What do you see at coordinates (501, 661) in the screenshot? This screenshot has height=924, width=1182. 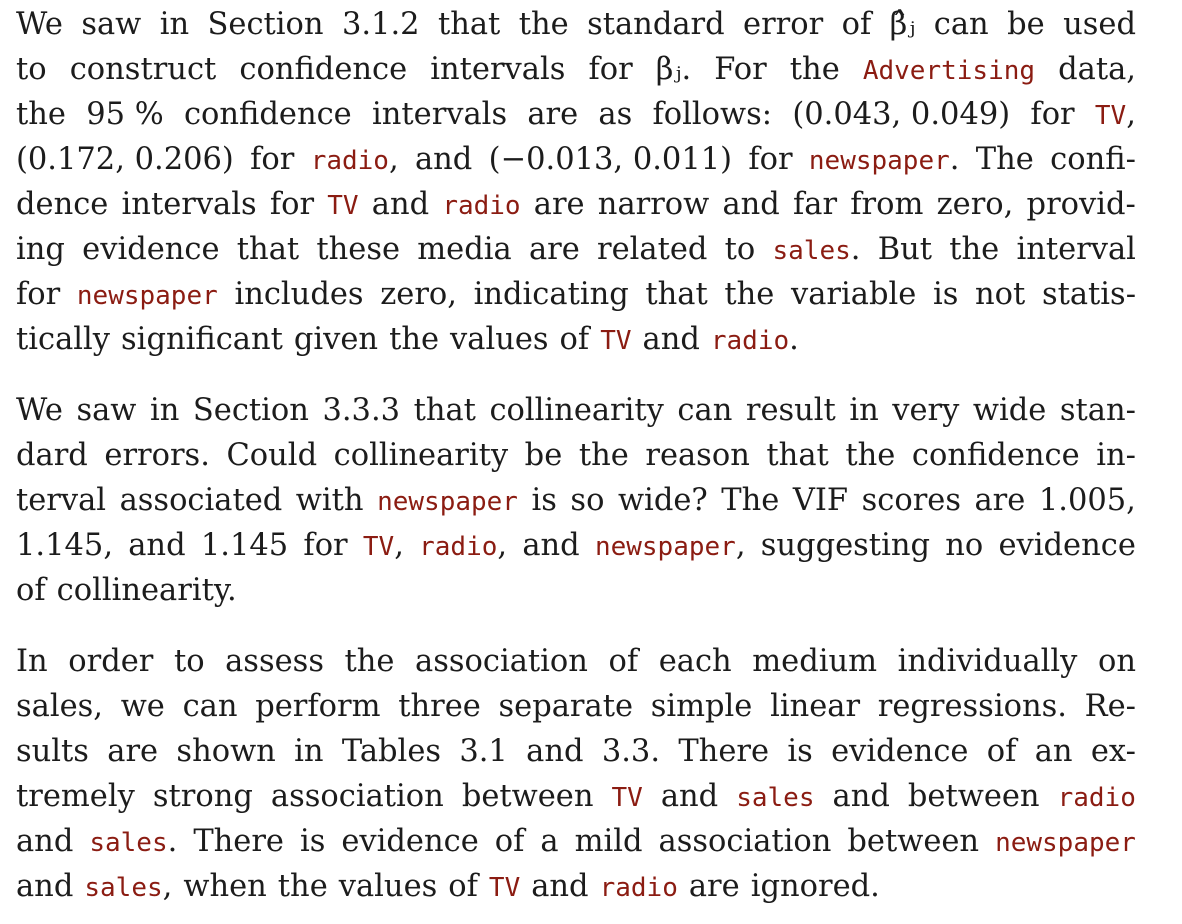 I see `word: association` at bounding box center [501, 661].